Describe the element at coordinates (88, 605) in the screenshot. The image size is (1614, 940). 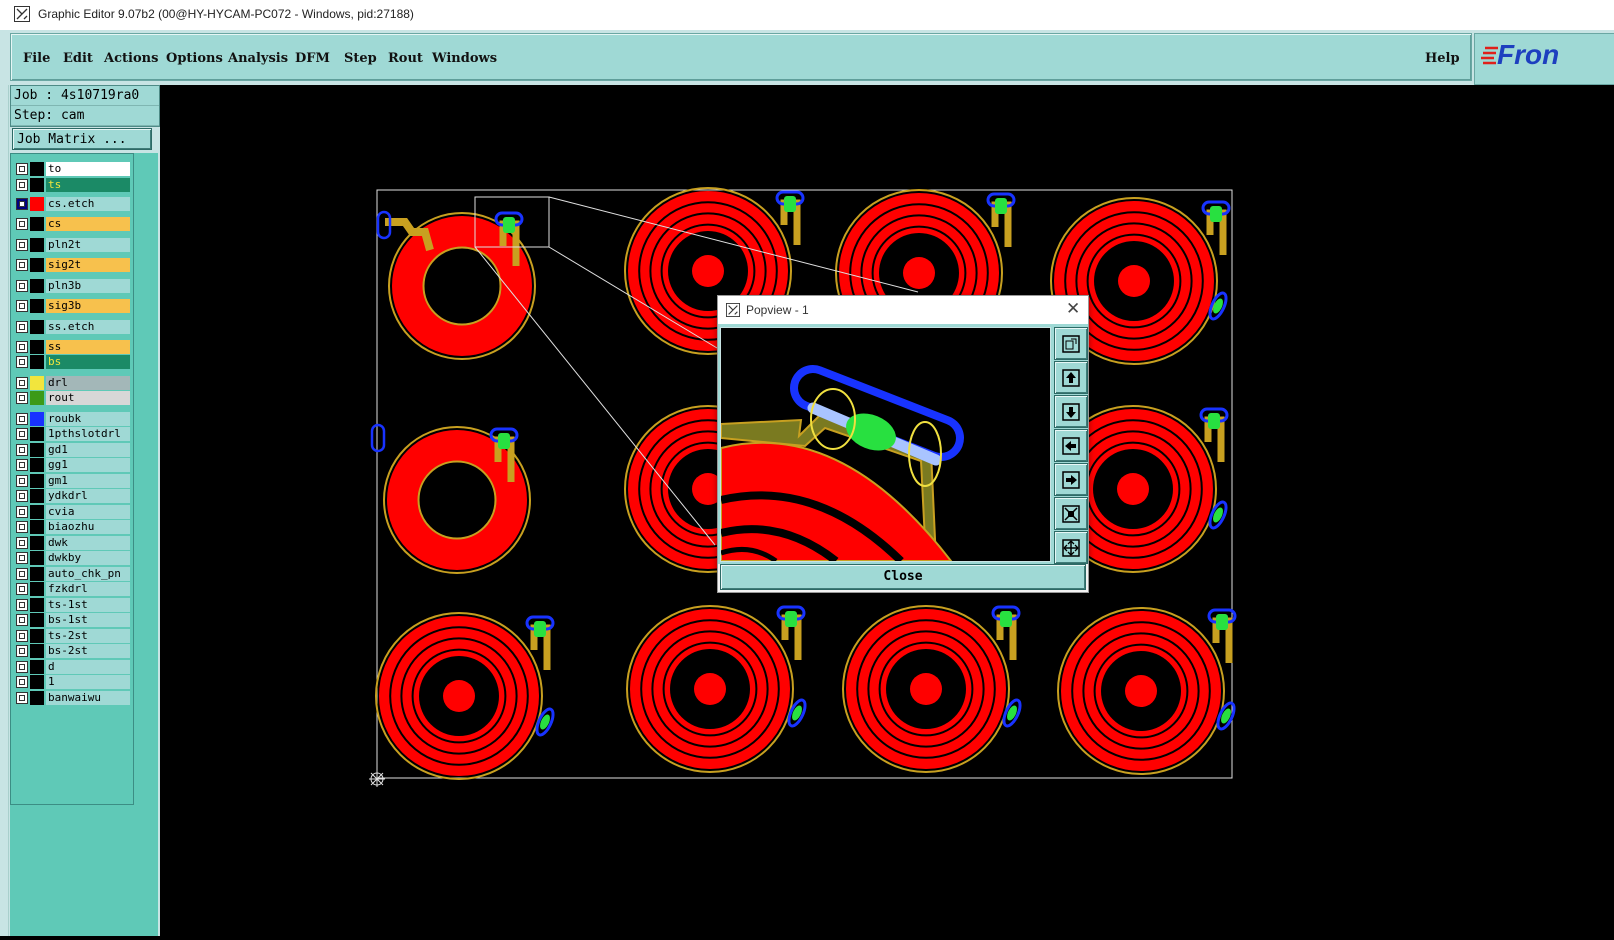
I see `layer-name: ts-1st` at that location.